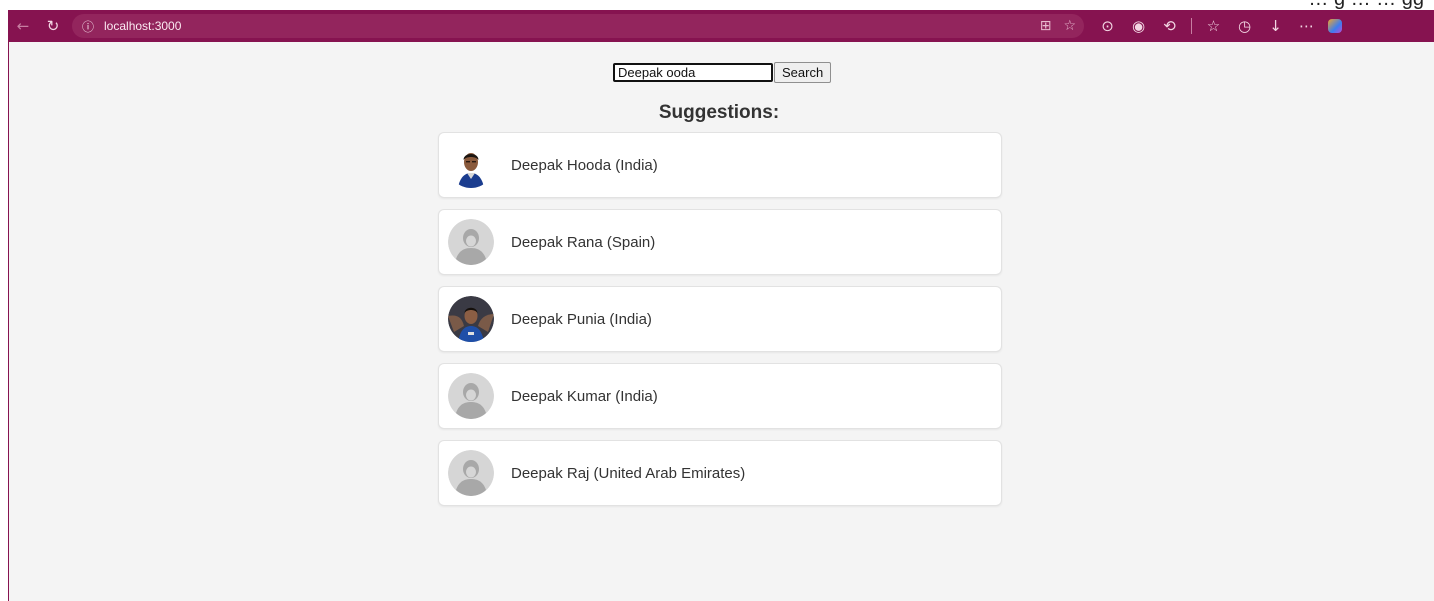 Image resolution: width=1434 pixels, height=601 pixels. Describe the element at coordinates (23, 26) in the screenshot. I see `back-arrow-icon: ←` at that location.